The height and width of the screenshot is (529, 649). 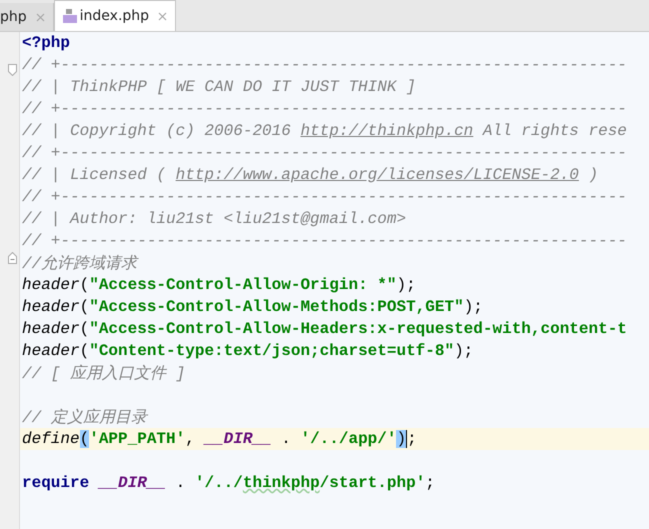 What do you see at coordinates (45, 43) in the screenshot?
I see `code-line: <?php` at bounding box center [45, 43].